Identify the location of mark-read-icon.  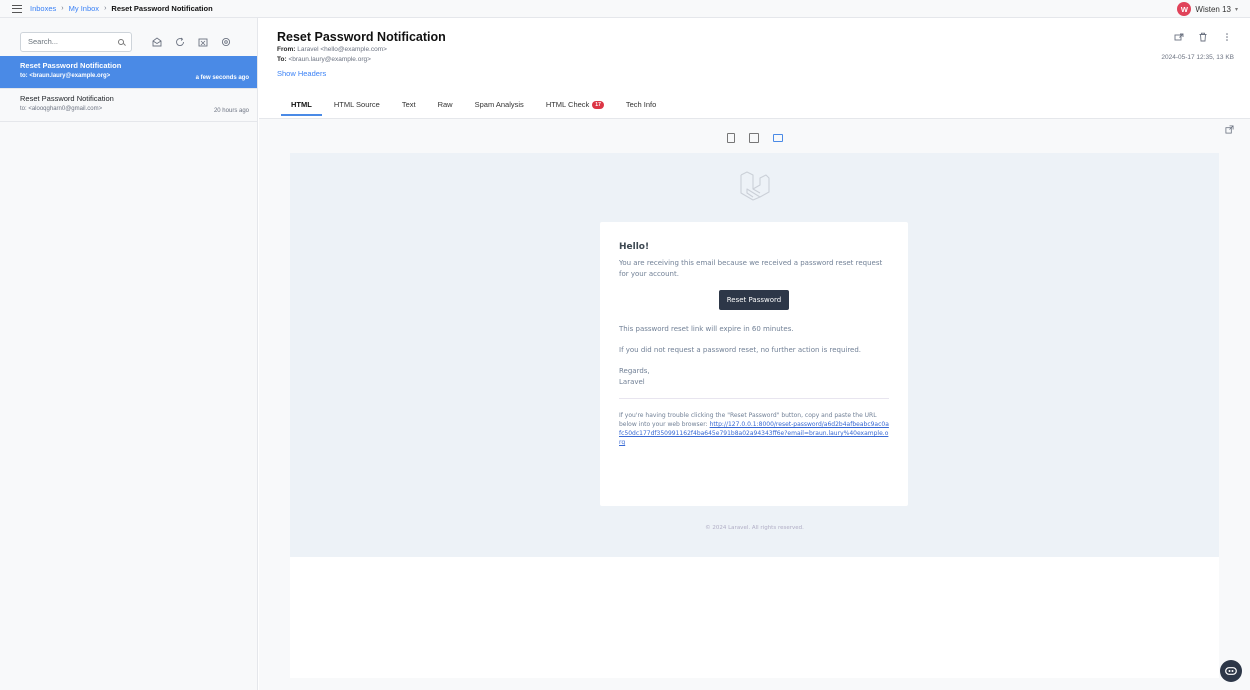
(157, 41).